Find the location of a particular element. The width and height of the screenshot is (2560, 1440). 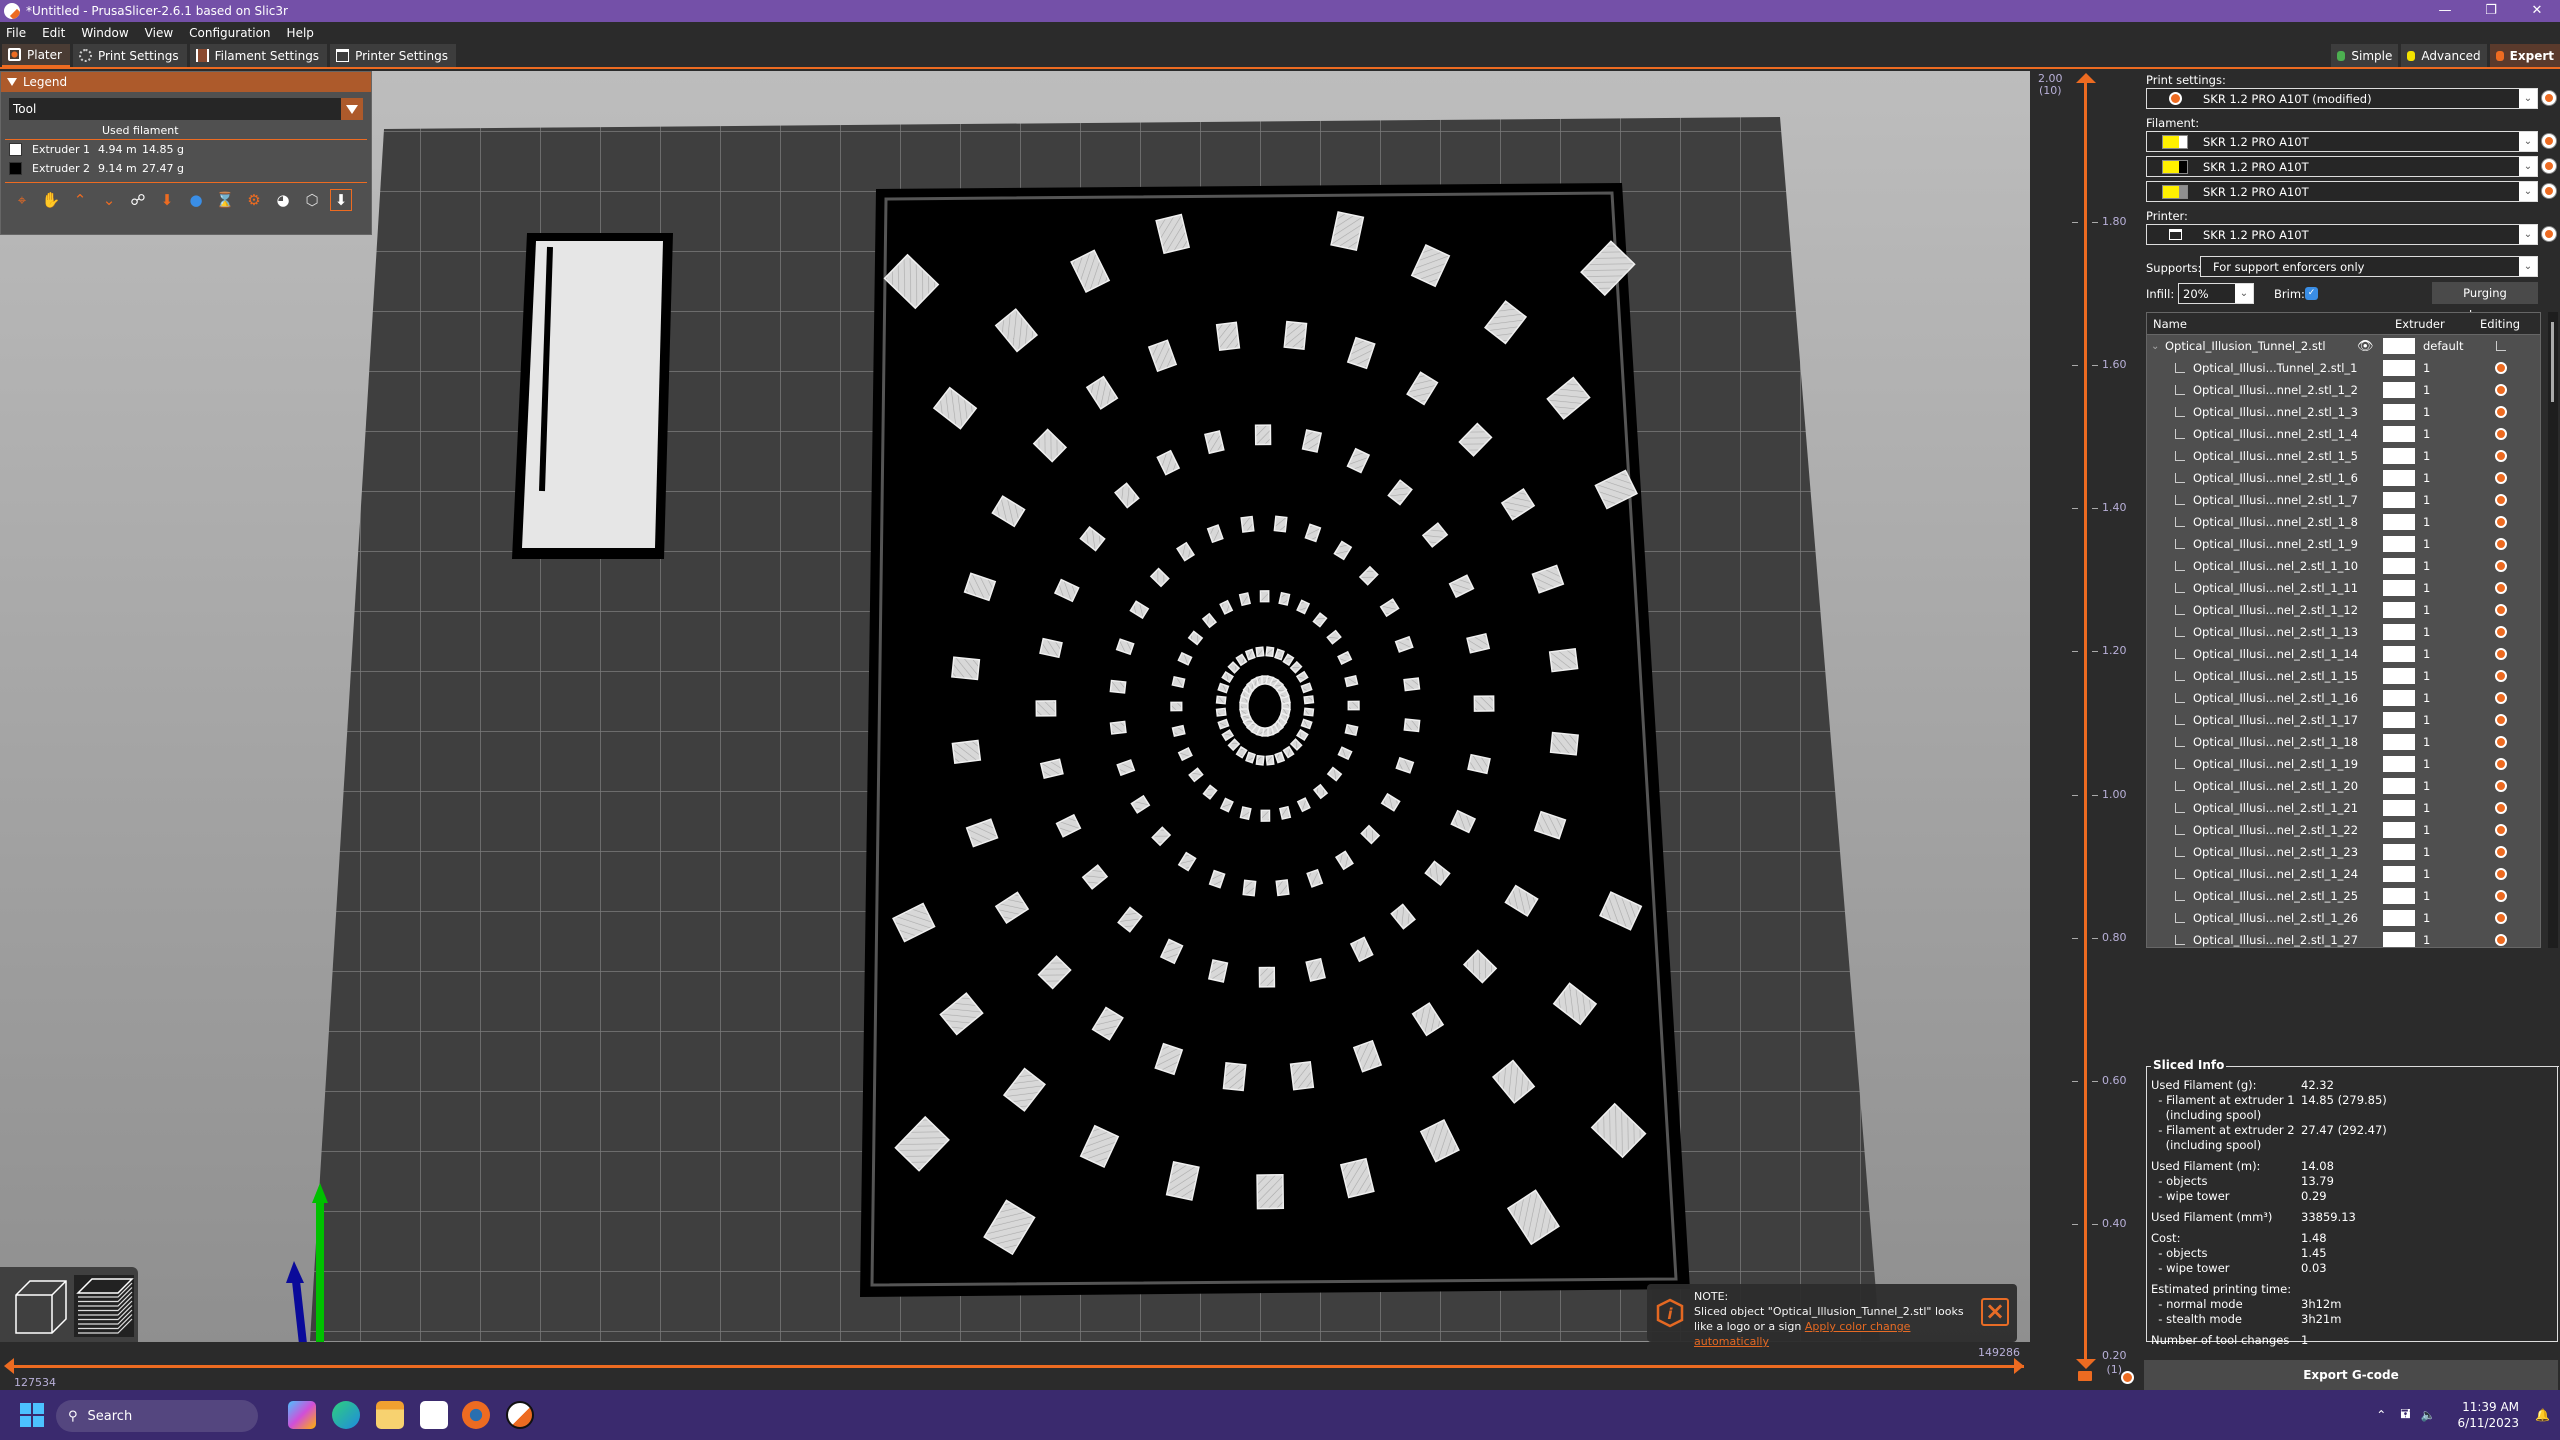

edge-icon is located at coordinates (346, 1415).